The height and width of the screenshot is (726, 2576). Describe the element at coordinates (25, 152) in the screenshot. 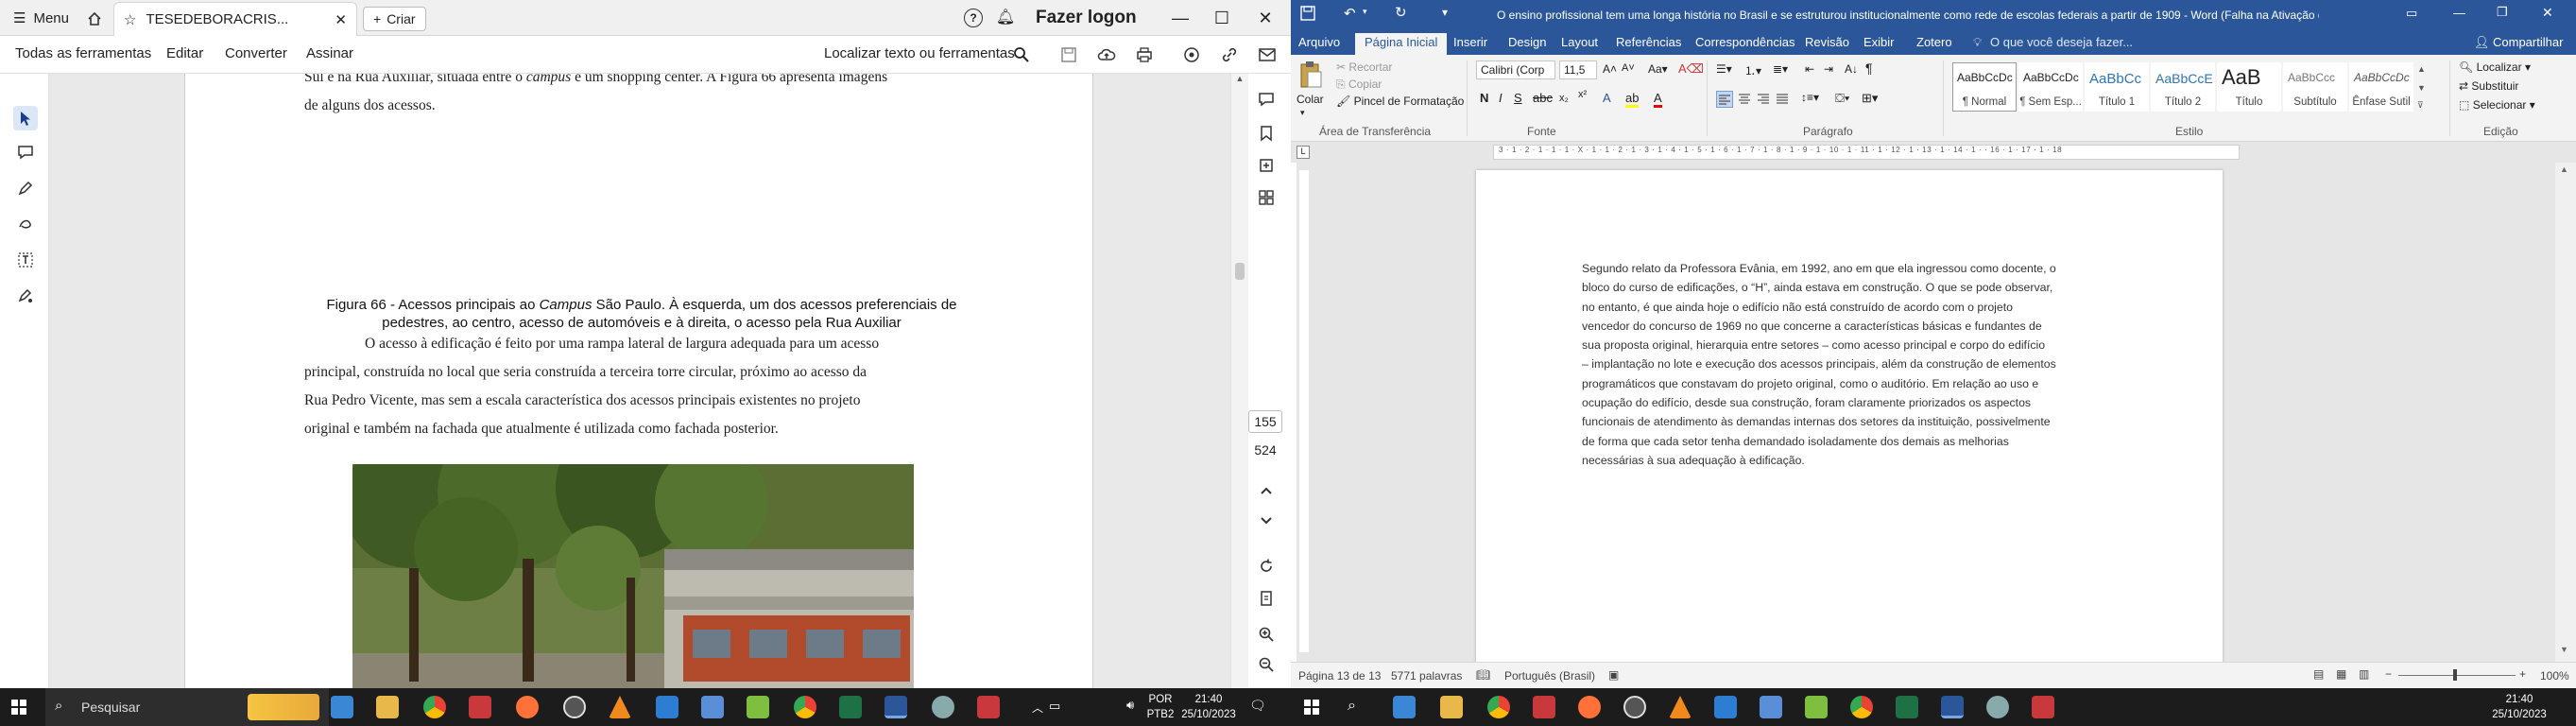

I see `add-comment-icon` at that location.